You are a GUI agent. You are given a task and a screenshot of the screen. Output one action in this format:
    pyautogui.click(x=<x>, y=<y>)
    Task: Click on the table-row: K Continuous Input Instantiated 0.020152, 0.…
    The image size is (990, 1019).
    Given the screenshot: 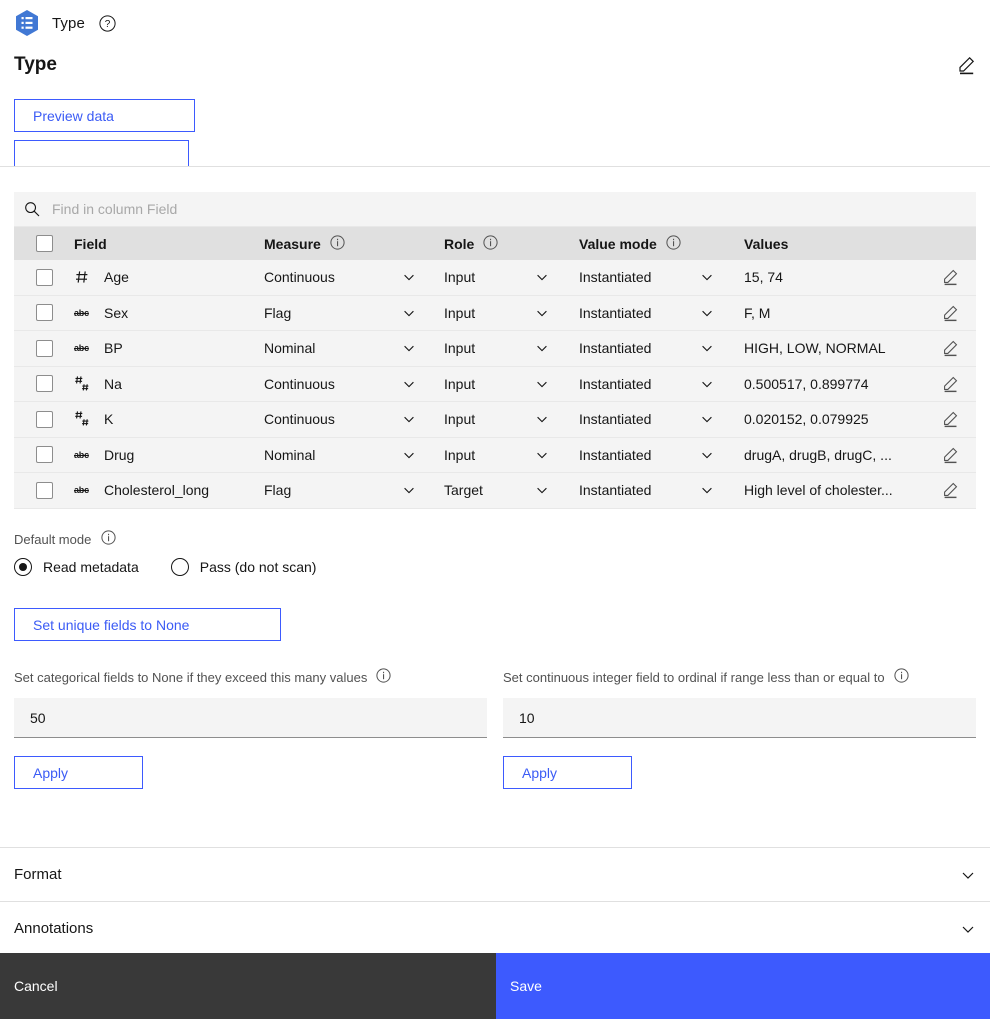 What is the action you would take?
    pyautogui.click(x=495, y=420)
    